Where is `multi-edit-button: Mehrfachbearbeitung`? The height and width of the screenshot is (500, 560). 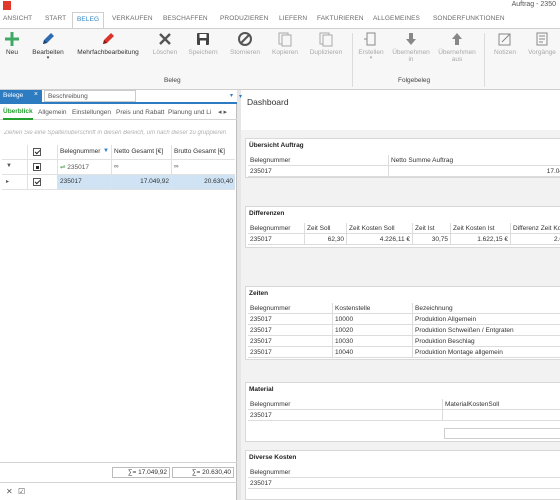
multi-edit-button: Mehrfachbearbeitung is located at coordinates (108, 43).